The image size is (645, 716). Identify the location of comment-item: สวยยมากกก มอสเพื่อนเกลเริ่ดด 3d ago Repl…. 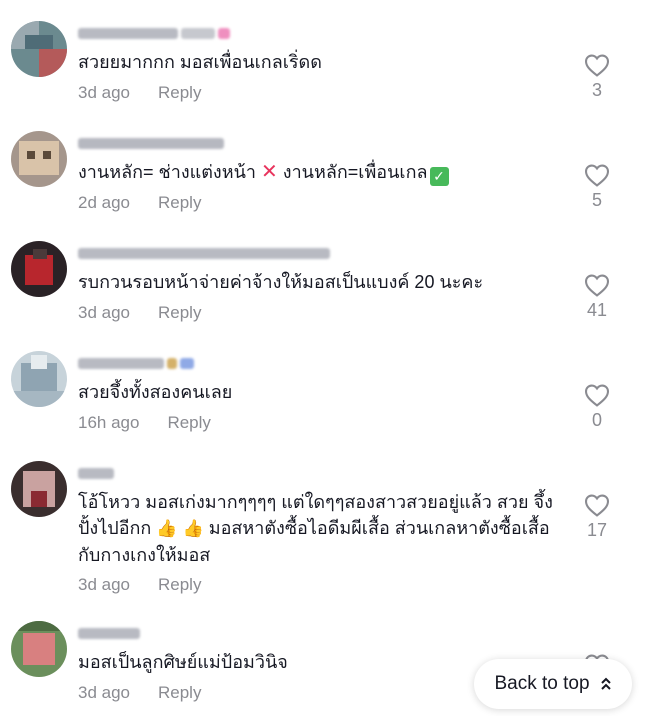
(322, 64).